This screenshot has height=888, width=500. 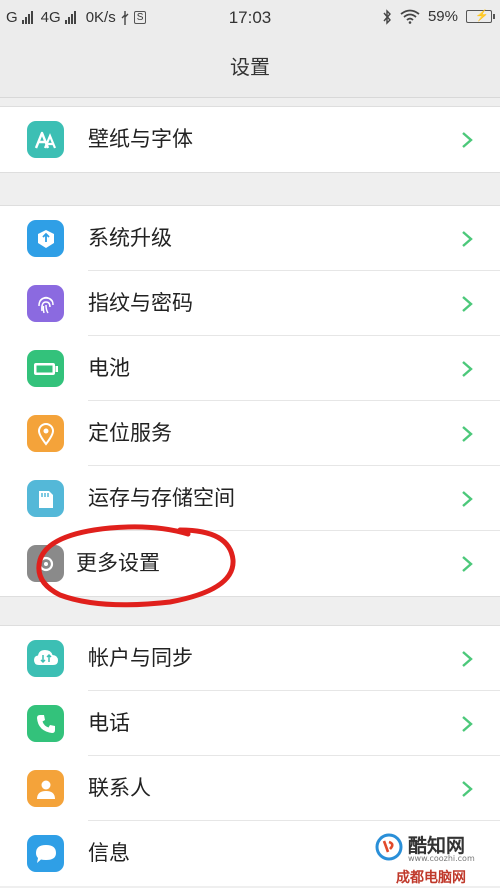 What do you see at coordinates (441, 858) in the screenshot?
I see `watermark-url: www.coozhi.com` at bounding box center [441, 858].